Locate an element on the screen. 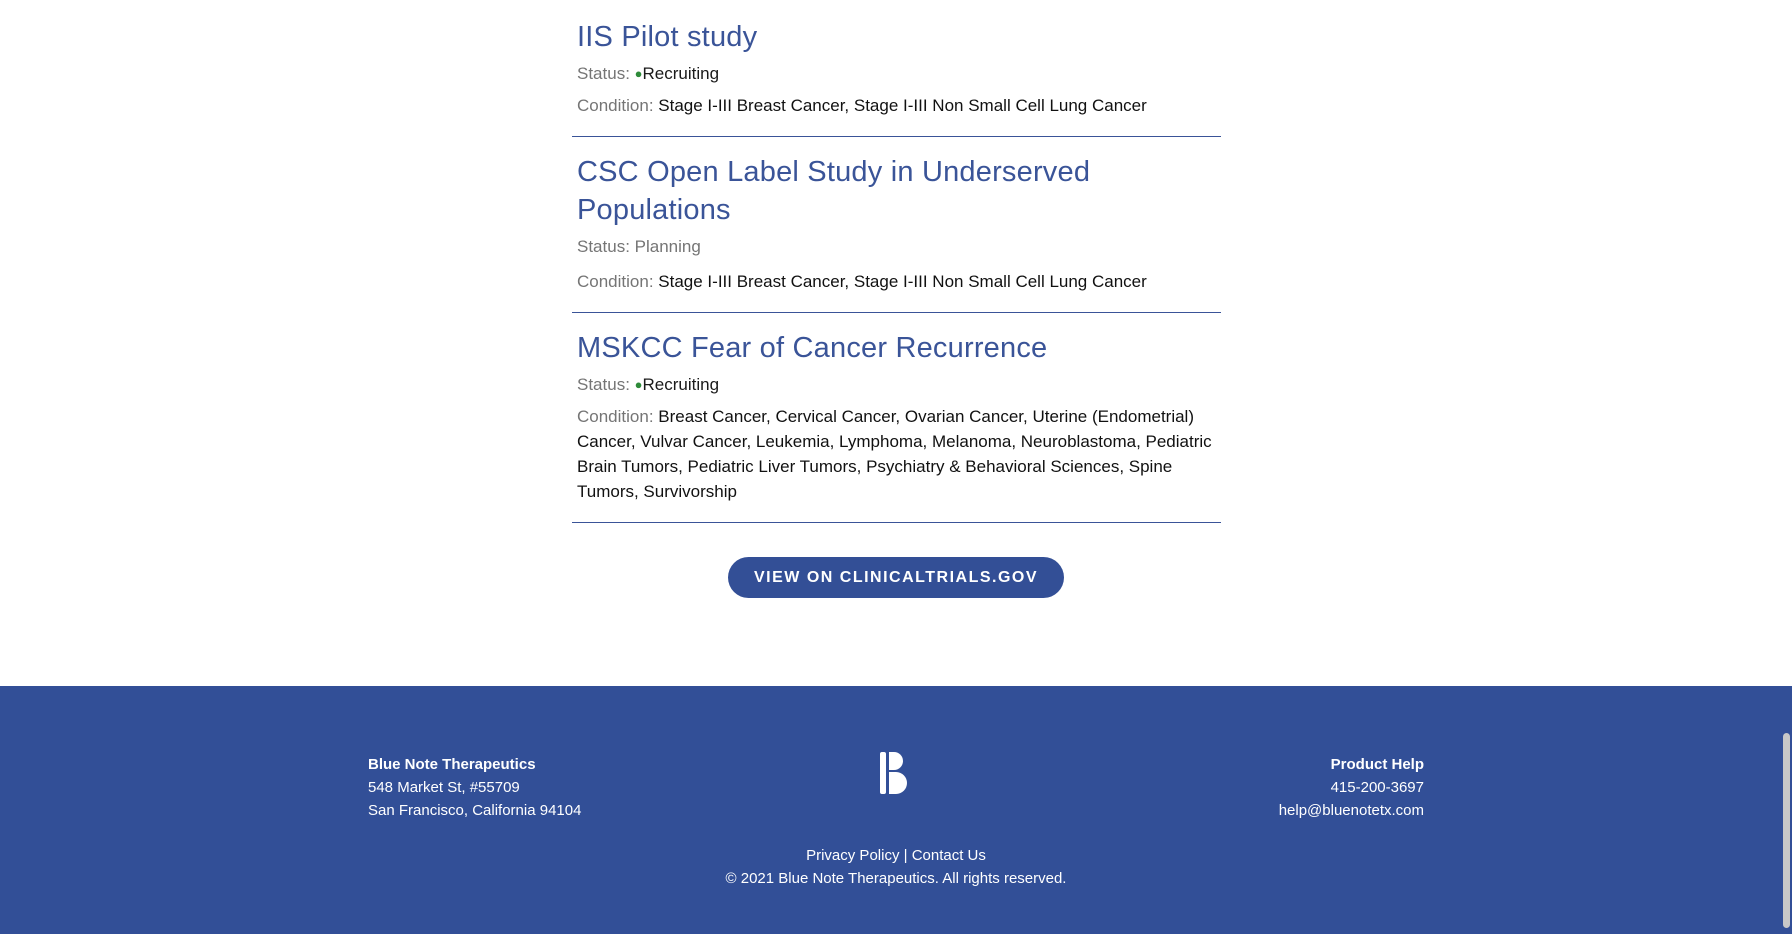 The image size is (1792, 934). footer-links: Privacy Policy | Contact Us is located at coordinates (896, 855).